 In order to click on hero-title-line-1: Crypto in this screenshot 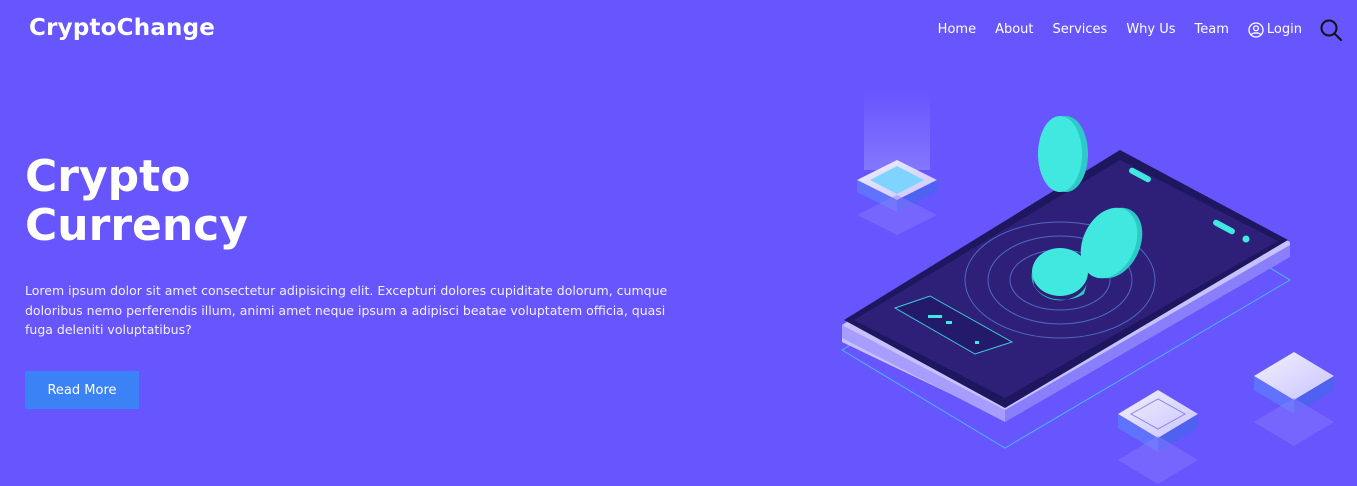, I will do `click(108, 176)`.